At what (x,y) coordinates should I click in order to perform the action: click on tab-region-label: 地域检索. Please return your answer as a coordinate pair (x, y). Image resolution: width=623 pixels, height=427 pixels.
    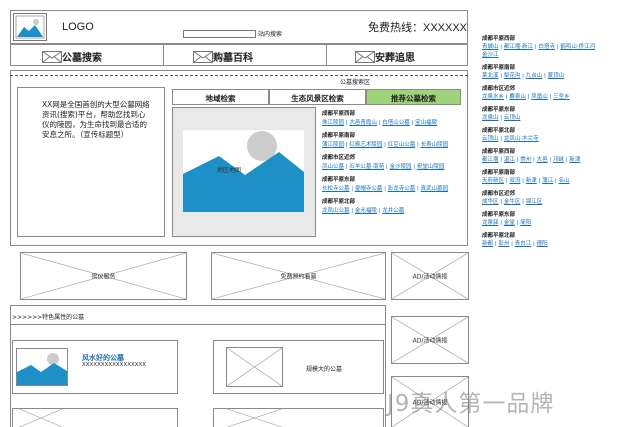
    Looking at the image, I should click on (220, 98).